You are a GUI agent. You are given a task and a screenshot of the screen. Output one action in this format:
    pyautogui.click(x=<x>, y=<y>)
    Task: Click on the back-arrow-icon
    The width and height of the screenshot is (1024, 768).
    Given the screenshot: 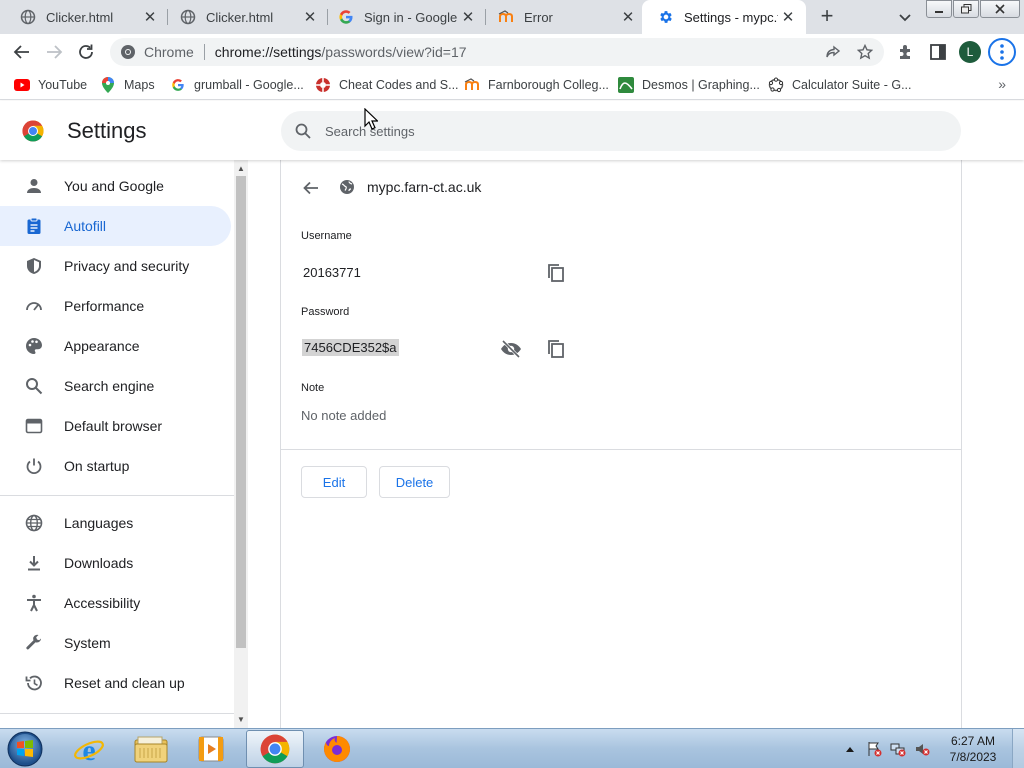 What is the action you would take?
    pyautogui.click(x=311, y=188)
    